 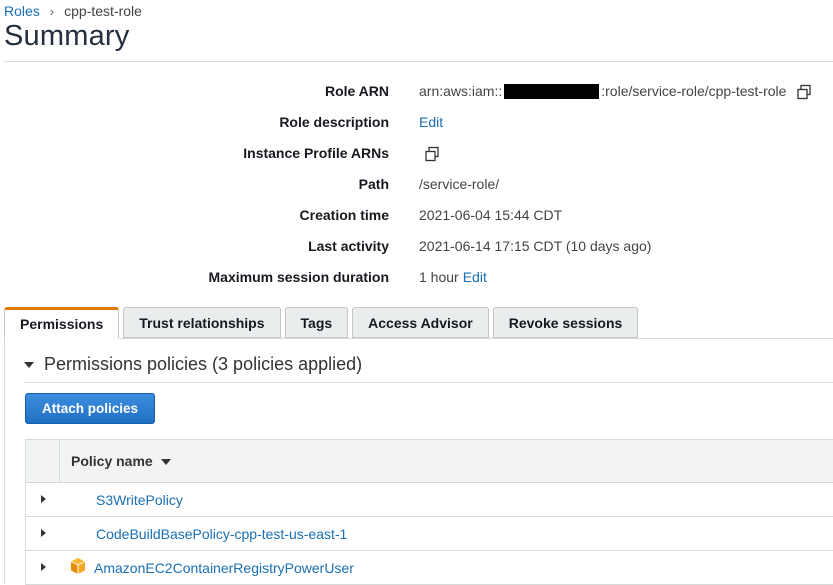 I want to click on last-activity-value: 2021-06-14 17:15 CDT (10 days ago), so click(x=535, y=246).